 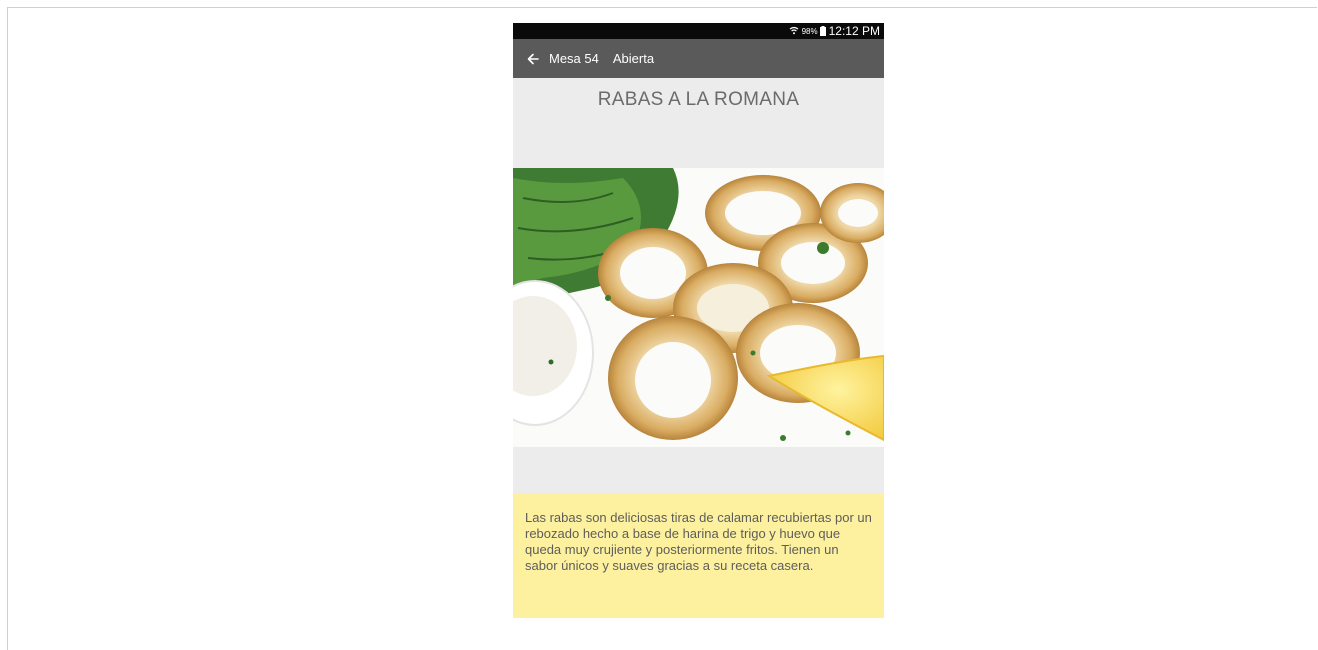 I want to click on battery-percent: 98%, so click(x=809, y=31).